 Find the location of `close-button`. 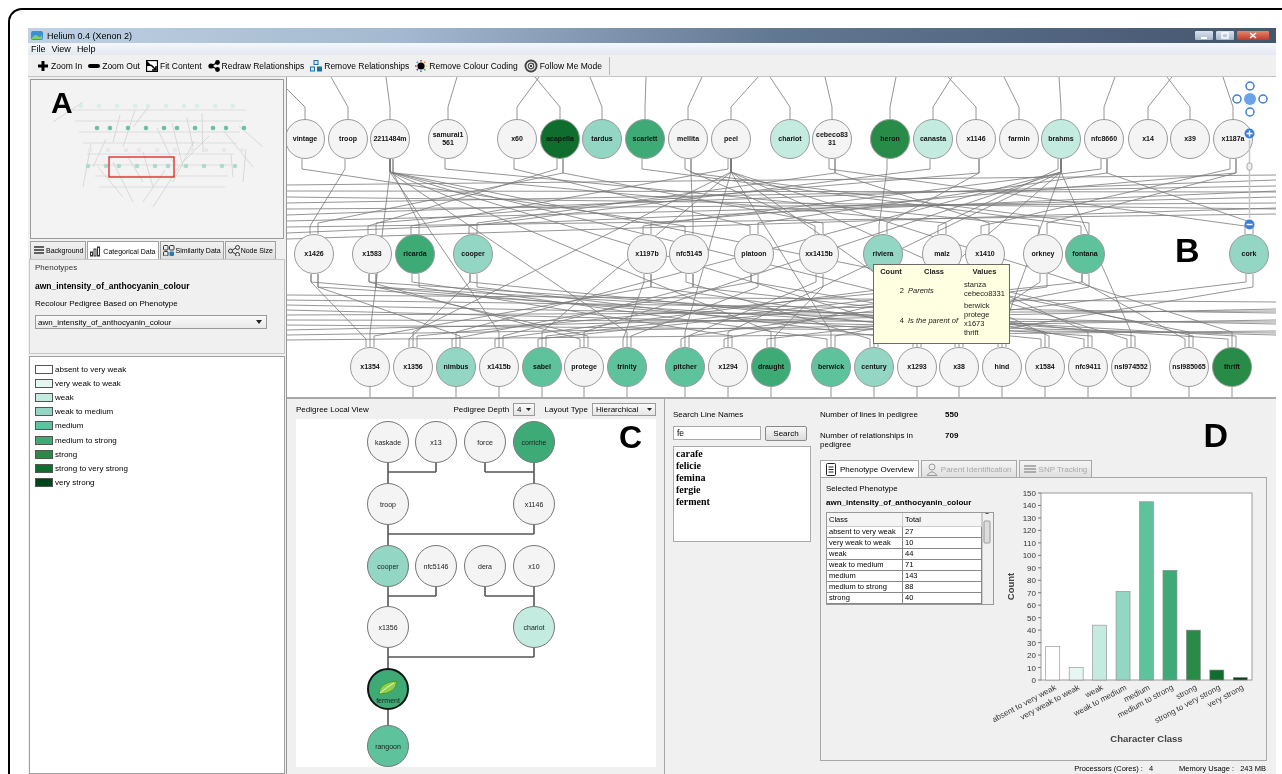

close-button is located at coordinates (1253, 35).